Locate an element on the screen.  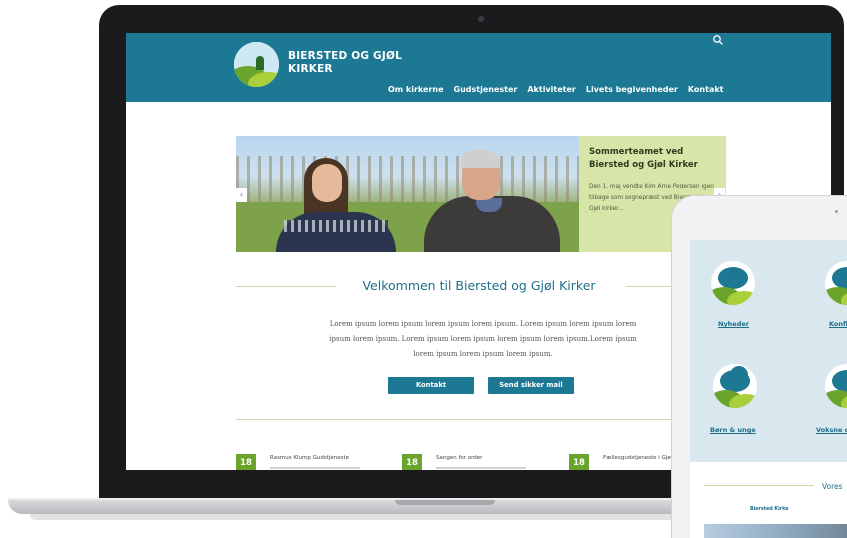
laptop-camera is located at coordinates (481, 19).